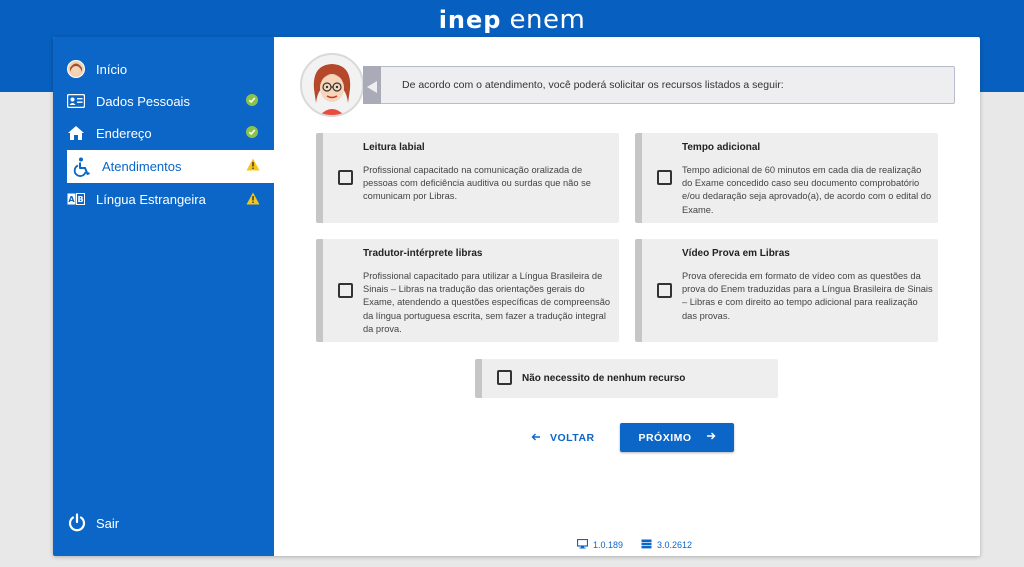 The width and height of the screenshot is (1024, 567). Describe the element at coordinates (664, 290) in the screenshot. I see `checkbox-video-prova-libras` at that location.